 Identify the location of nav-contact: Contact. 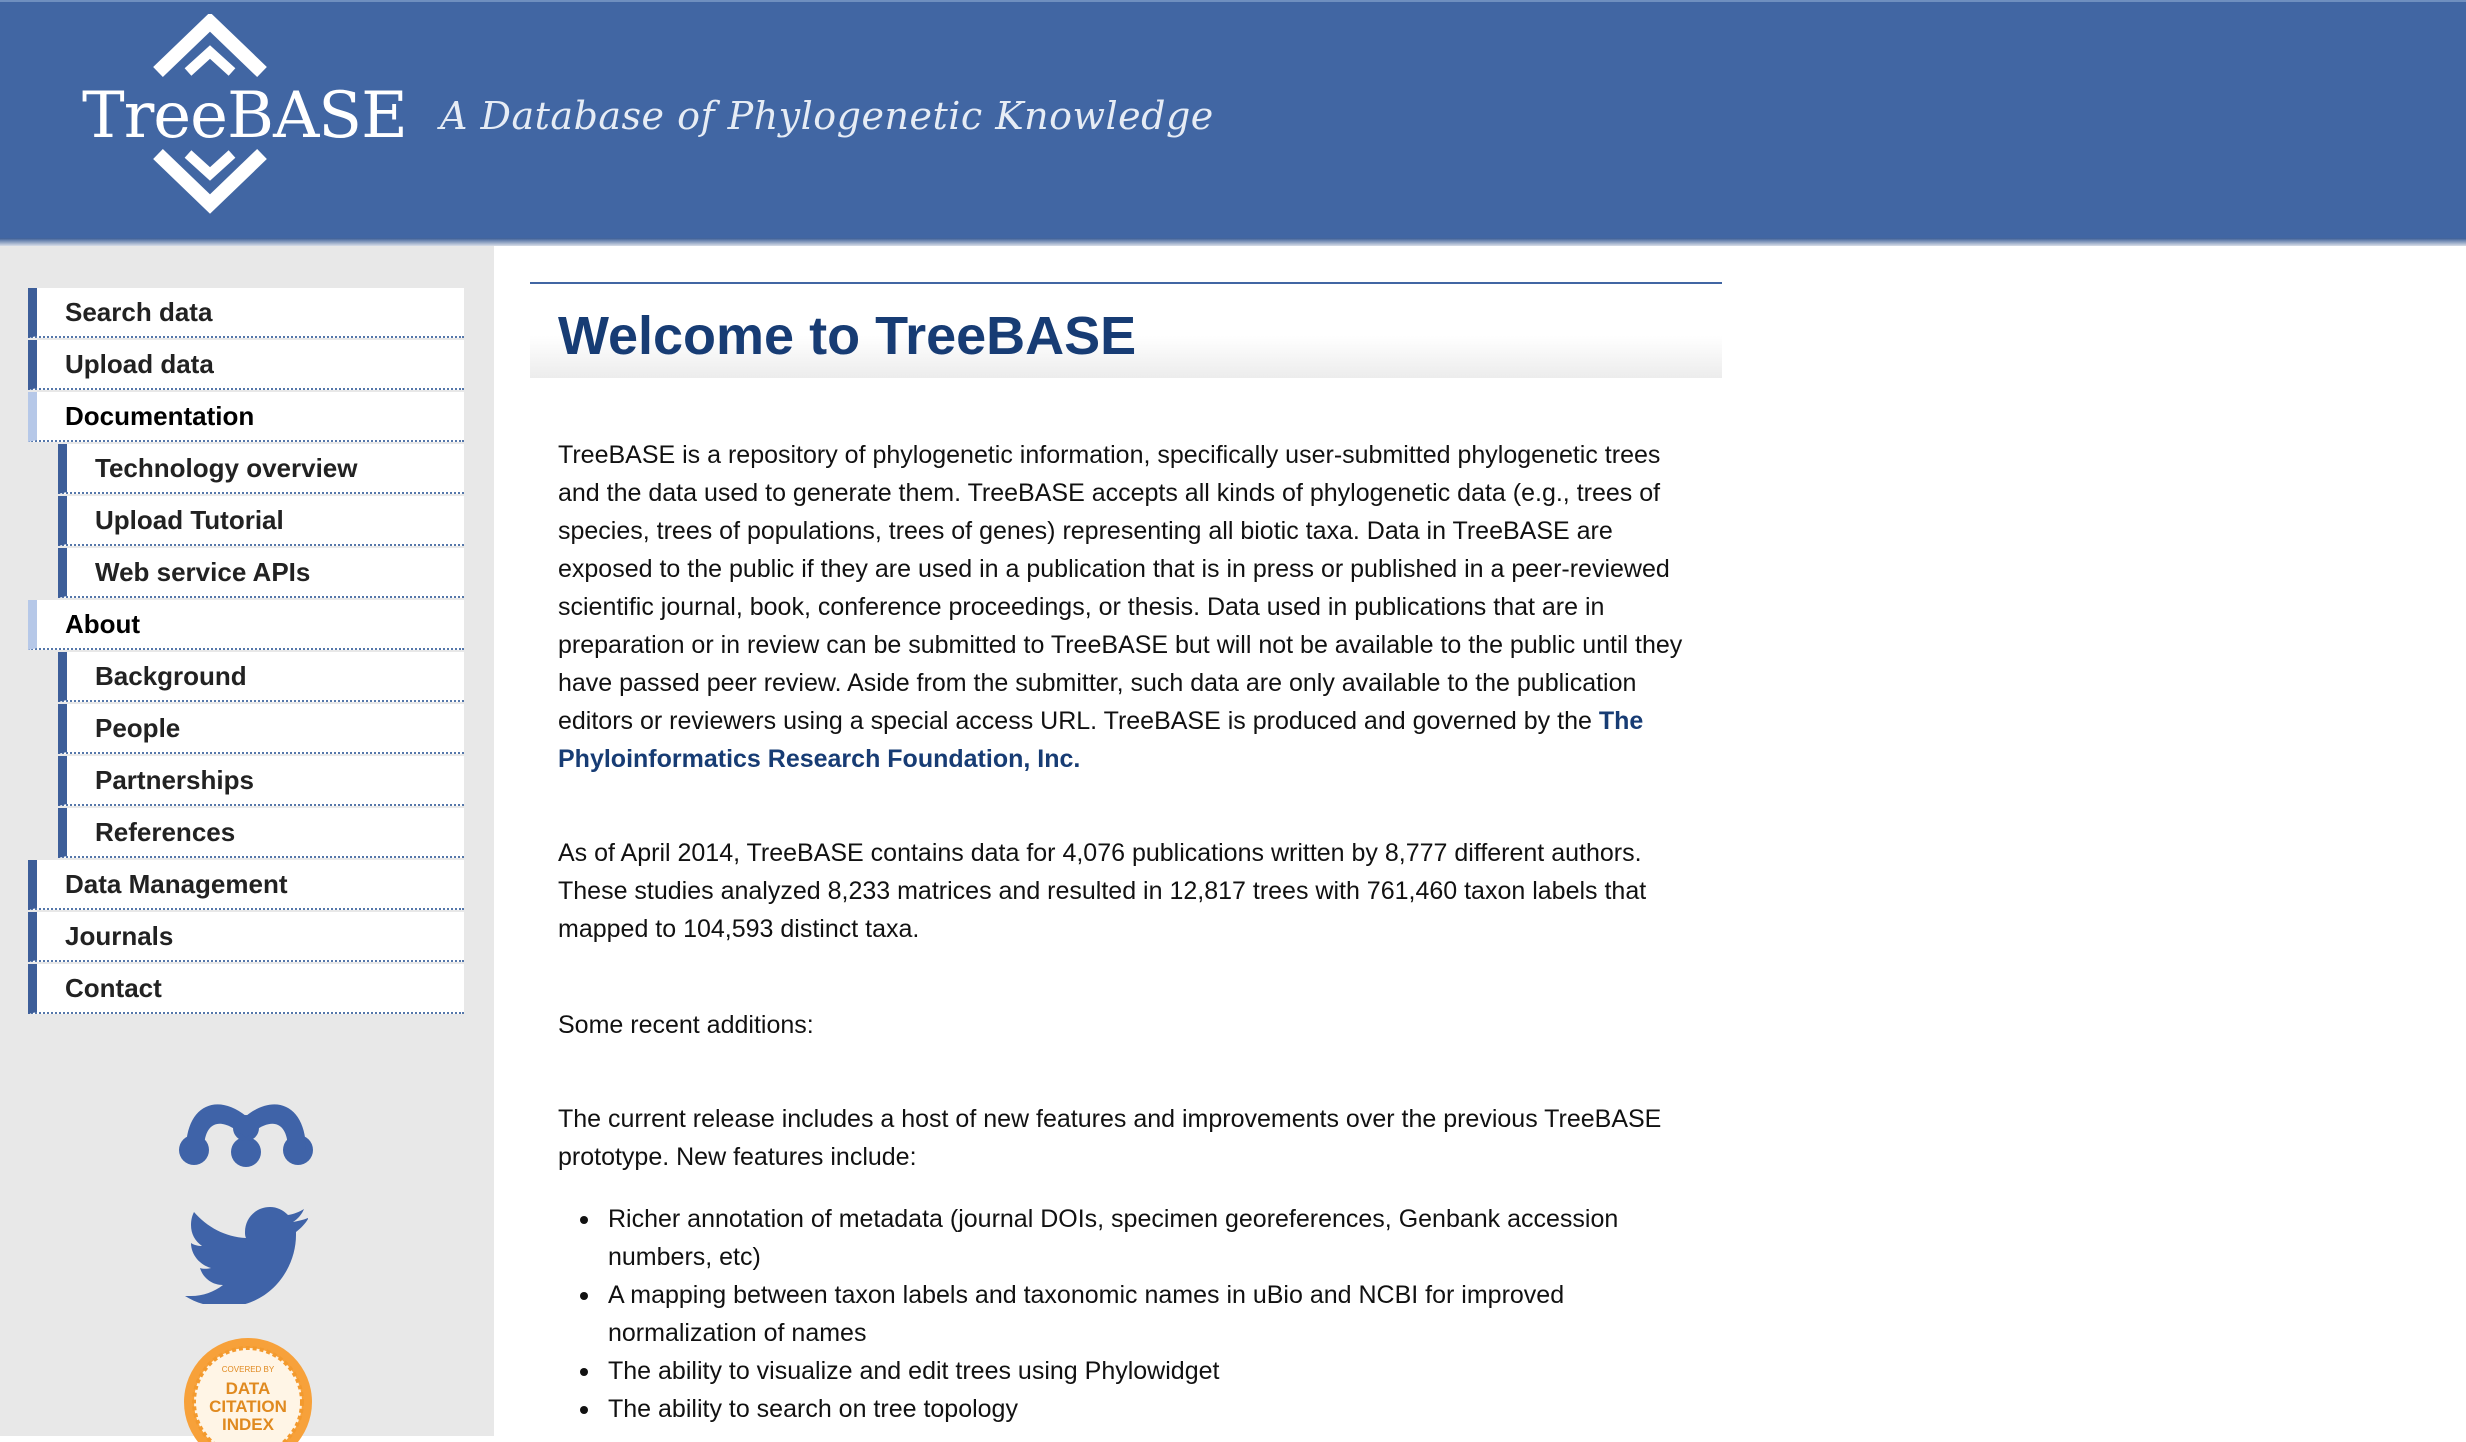
(246, 989).